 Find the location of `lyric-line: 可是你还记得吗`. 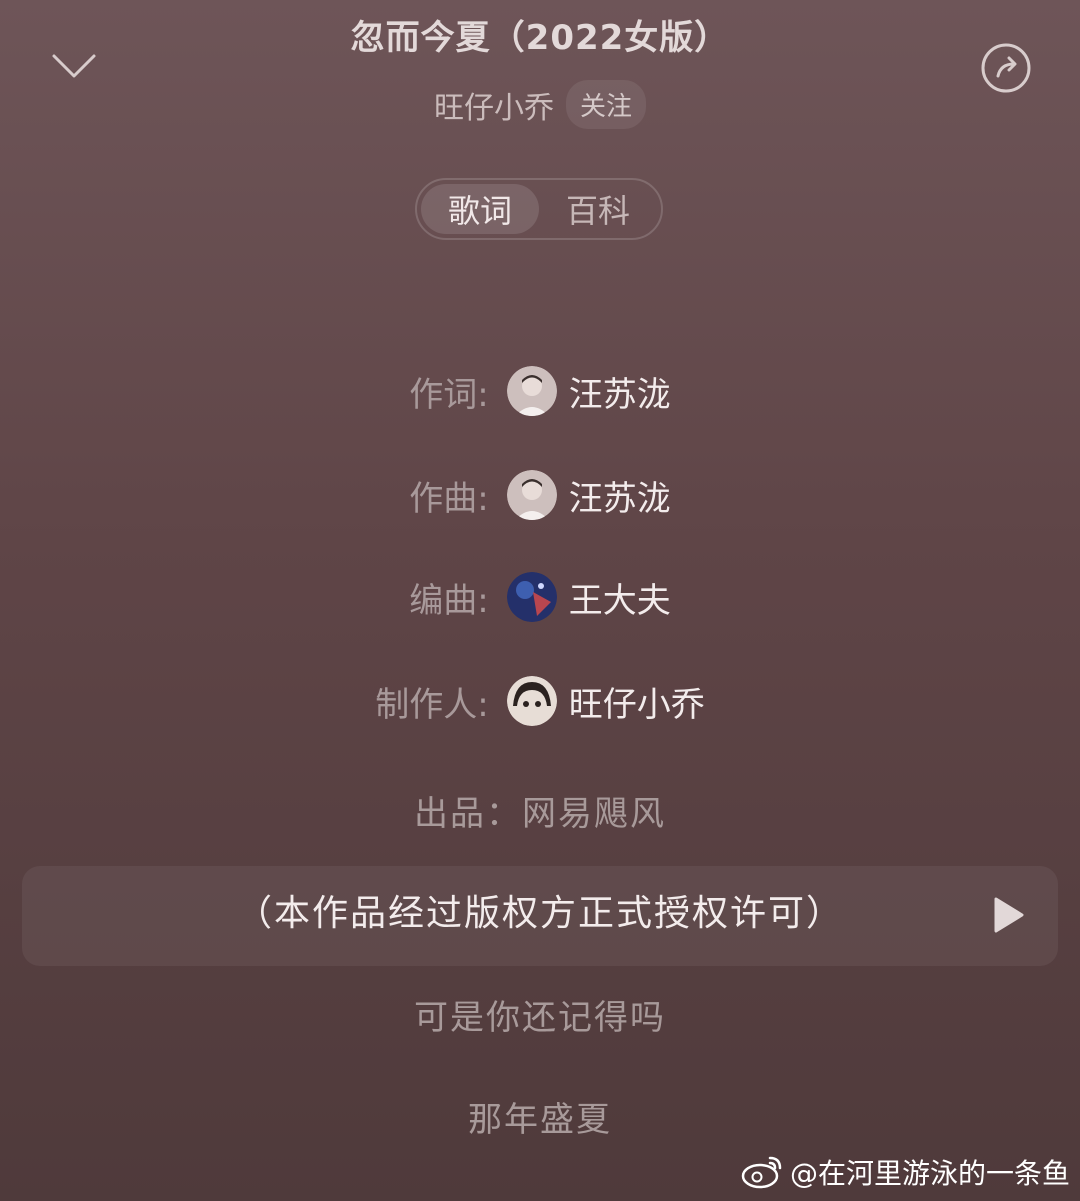

lyric-line: 可是你还记得吗 is located at coordinates (540, 1014).